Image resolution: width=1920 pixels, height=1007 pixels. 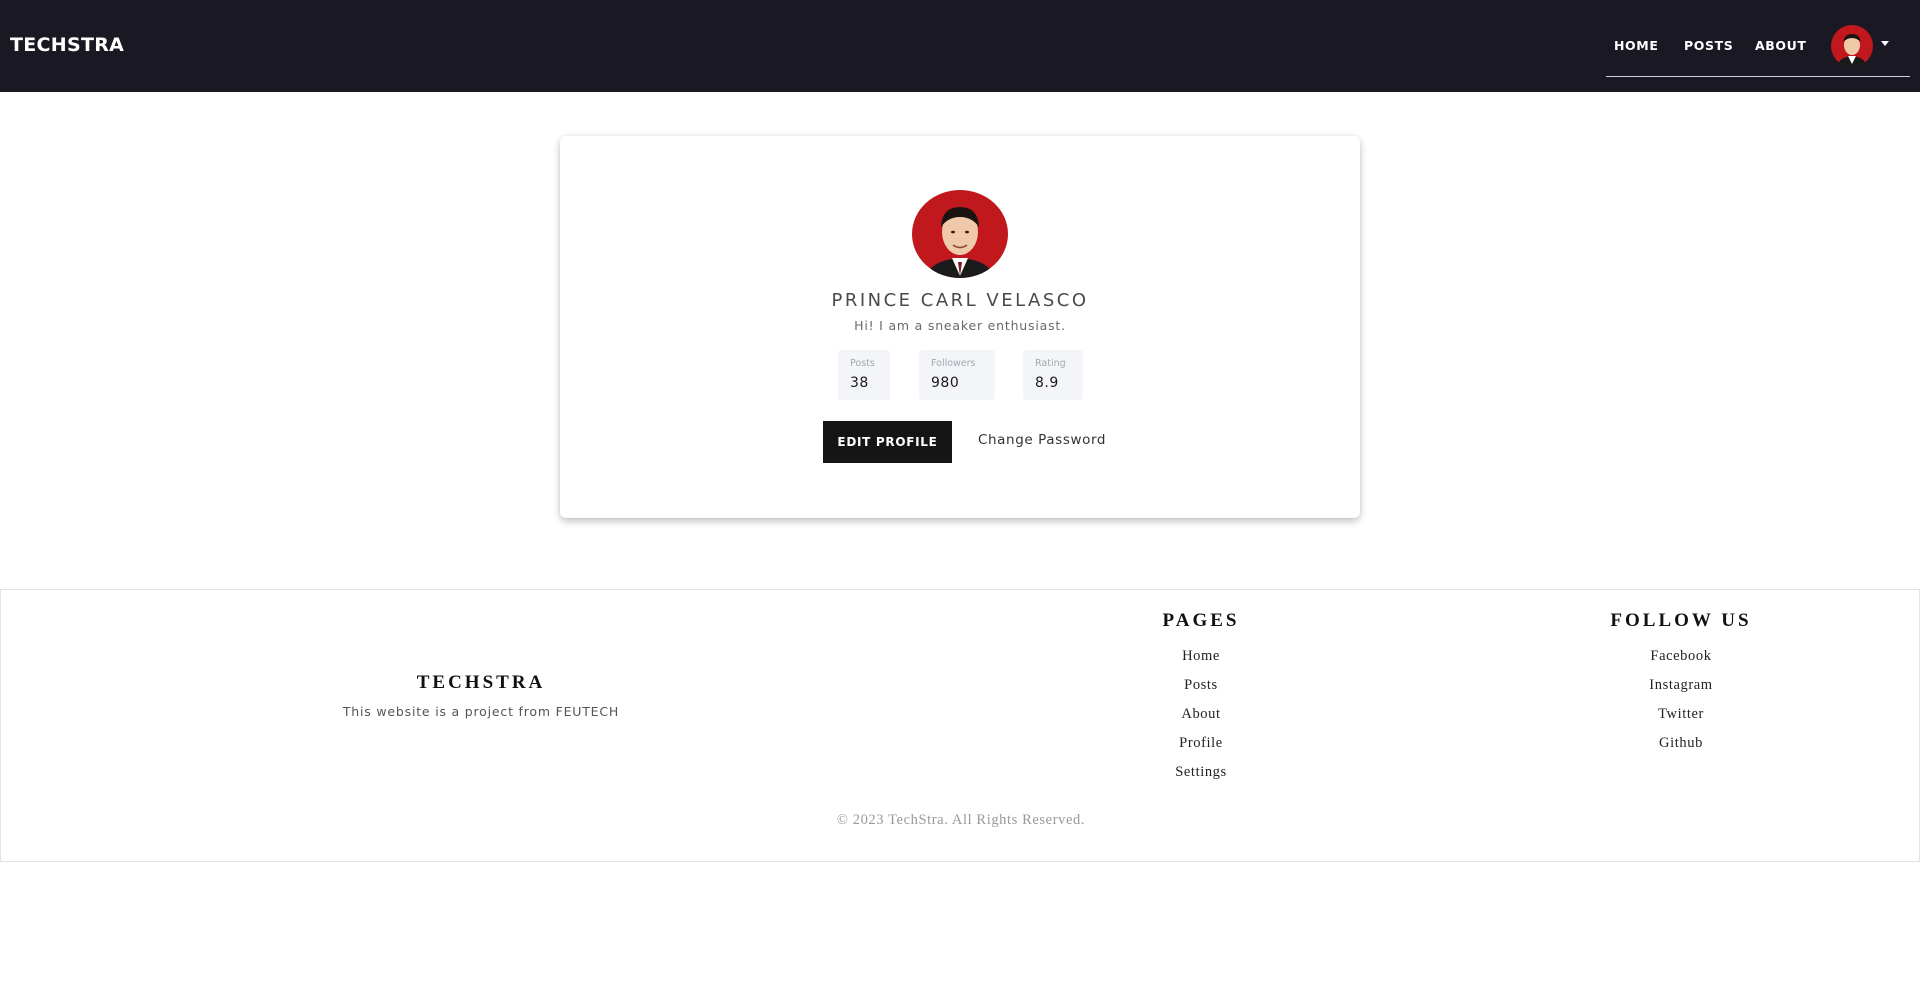 What do you see at coordinates (859, 383) in the screenshot?
I see `stat-value: 38` at bounding box center [859, 383].